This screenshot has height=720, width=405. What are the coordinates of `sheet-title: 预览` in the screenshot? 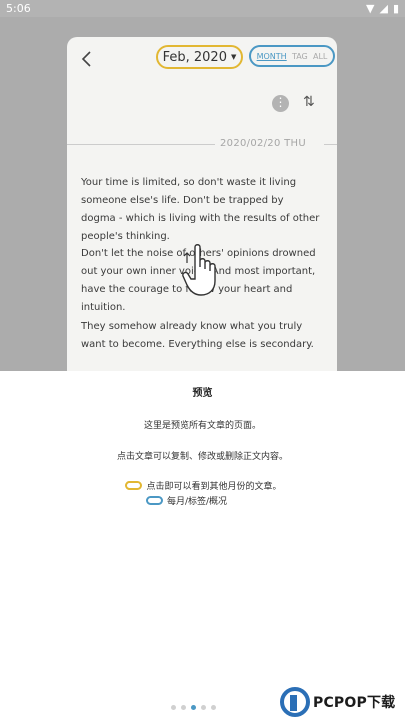 It's located at (202, 393).